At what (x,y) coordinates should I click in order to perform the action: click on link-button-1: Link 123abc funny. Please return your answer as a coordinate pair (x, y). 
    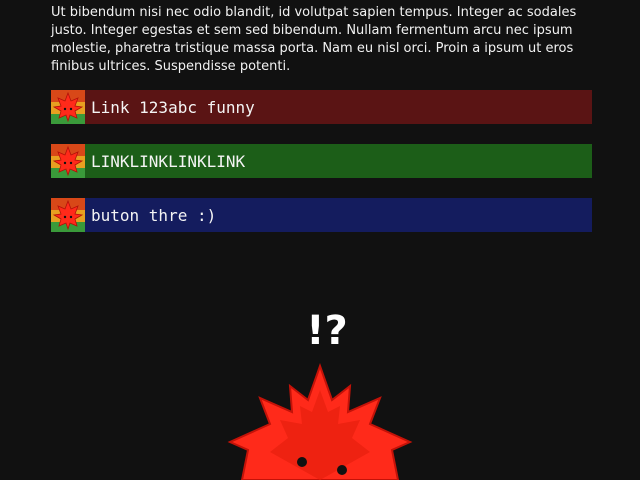
    Looking at the image, I should click on (321, 107).